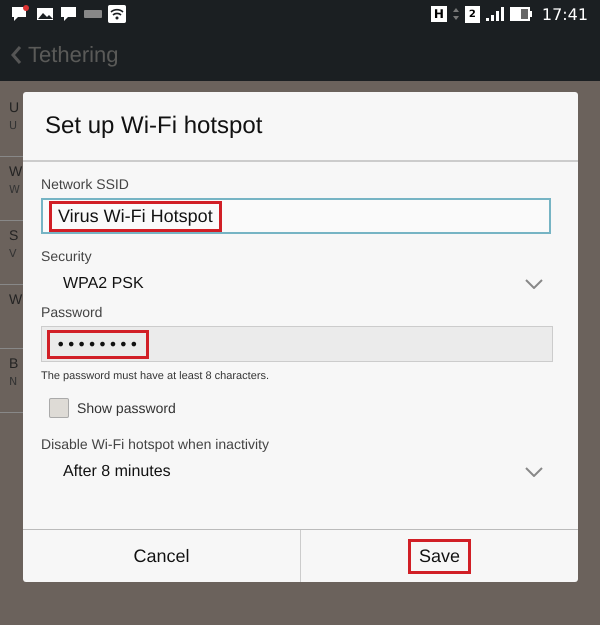 The height and width of the screenshot is (625, 600). I want to click on hint-text: The password must have at least 8 characters., so click(155, 376).